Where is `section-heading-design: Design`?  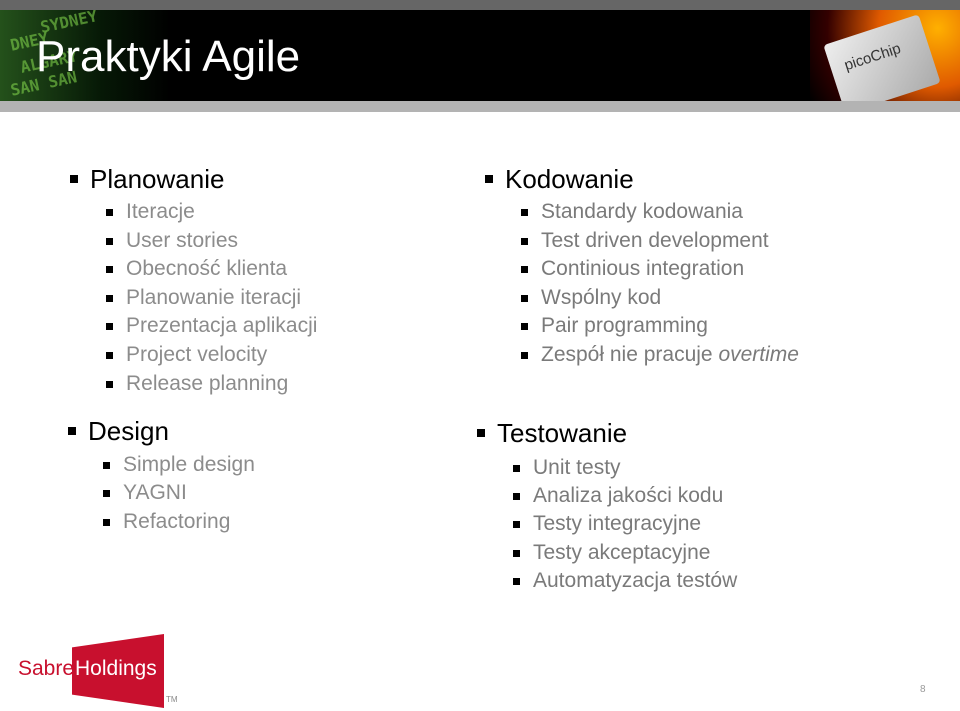
section-heading-design: Design is located at coordinates (118, 431).